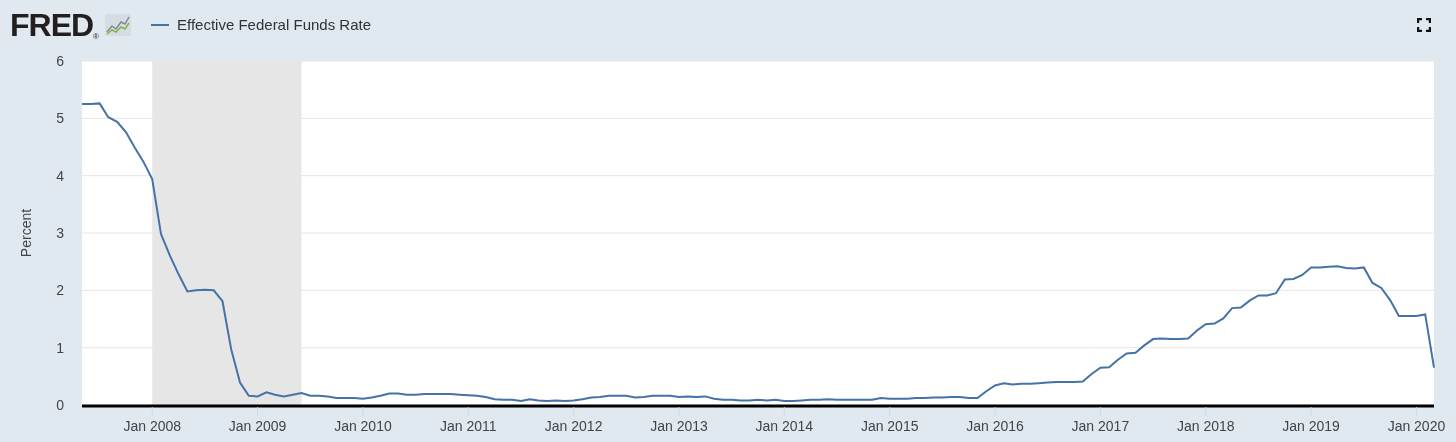 The height and width of the screenshot is (442, 1456). What do you see at coordinates (274, 24) in the screenshot?
I see `legend-label: Effective Federal Funds Rate` at bounding box center [274, 24].